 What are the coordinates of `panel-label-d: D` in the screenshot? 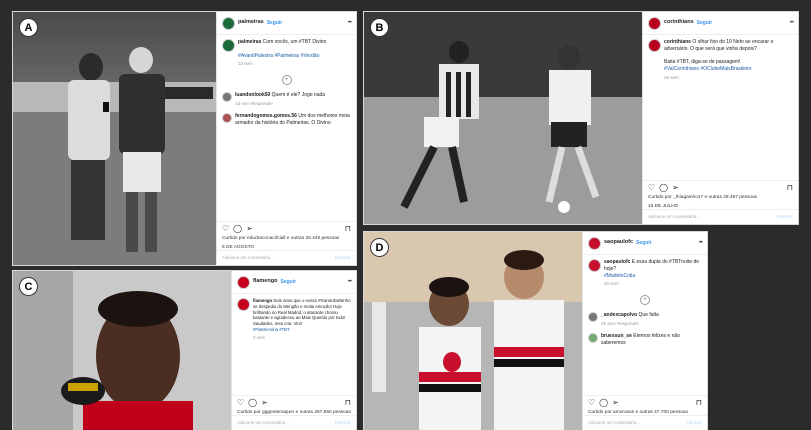 It's located at (379, 247).